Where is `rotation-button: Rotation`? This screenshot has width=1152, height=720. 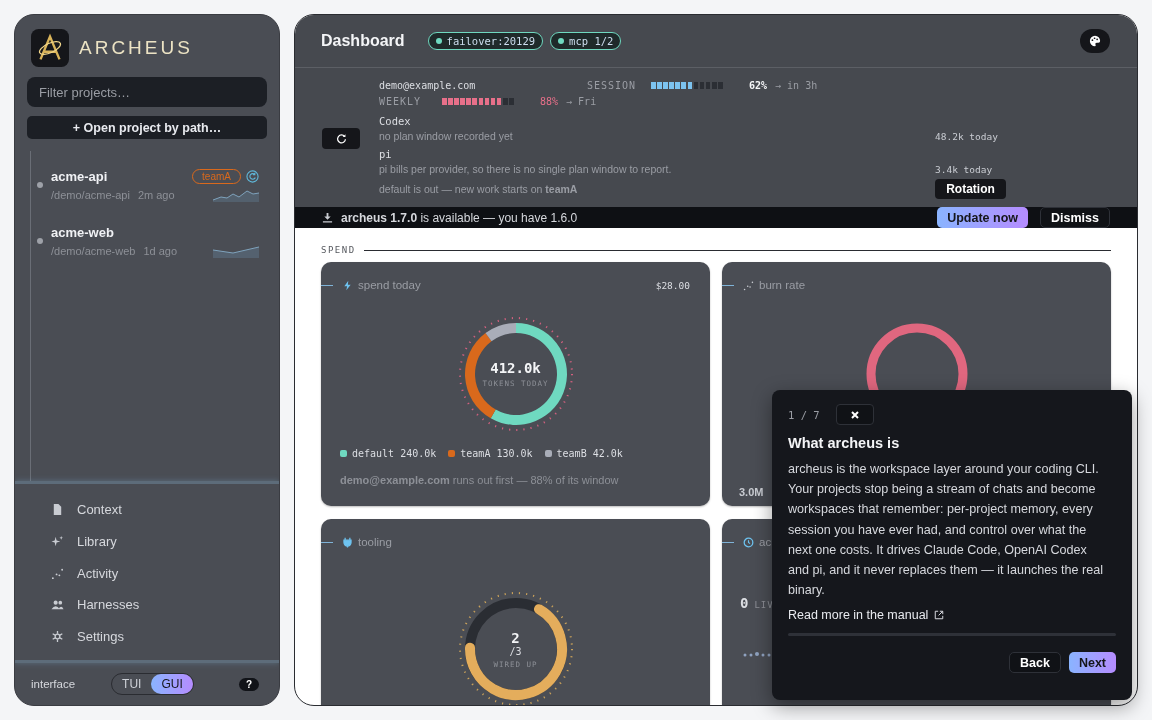 rotation-button: Rotation is located at coordinates (970, 189).